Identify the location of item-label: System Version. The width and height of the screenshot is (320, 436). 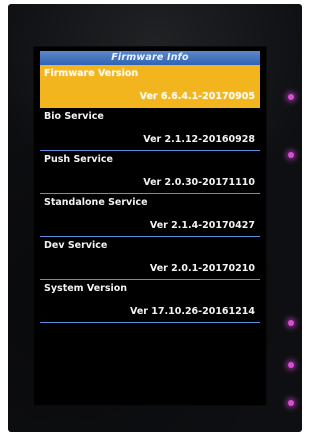
(86, 288).